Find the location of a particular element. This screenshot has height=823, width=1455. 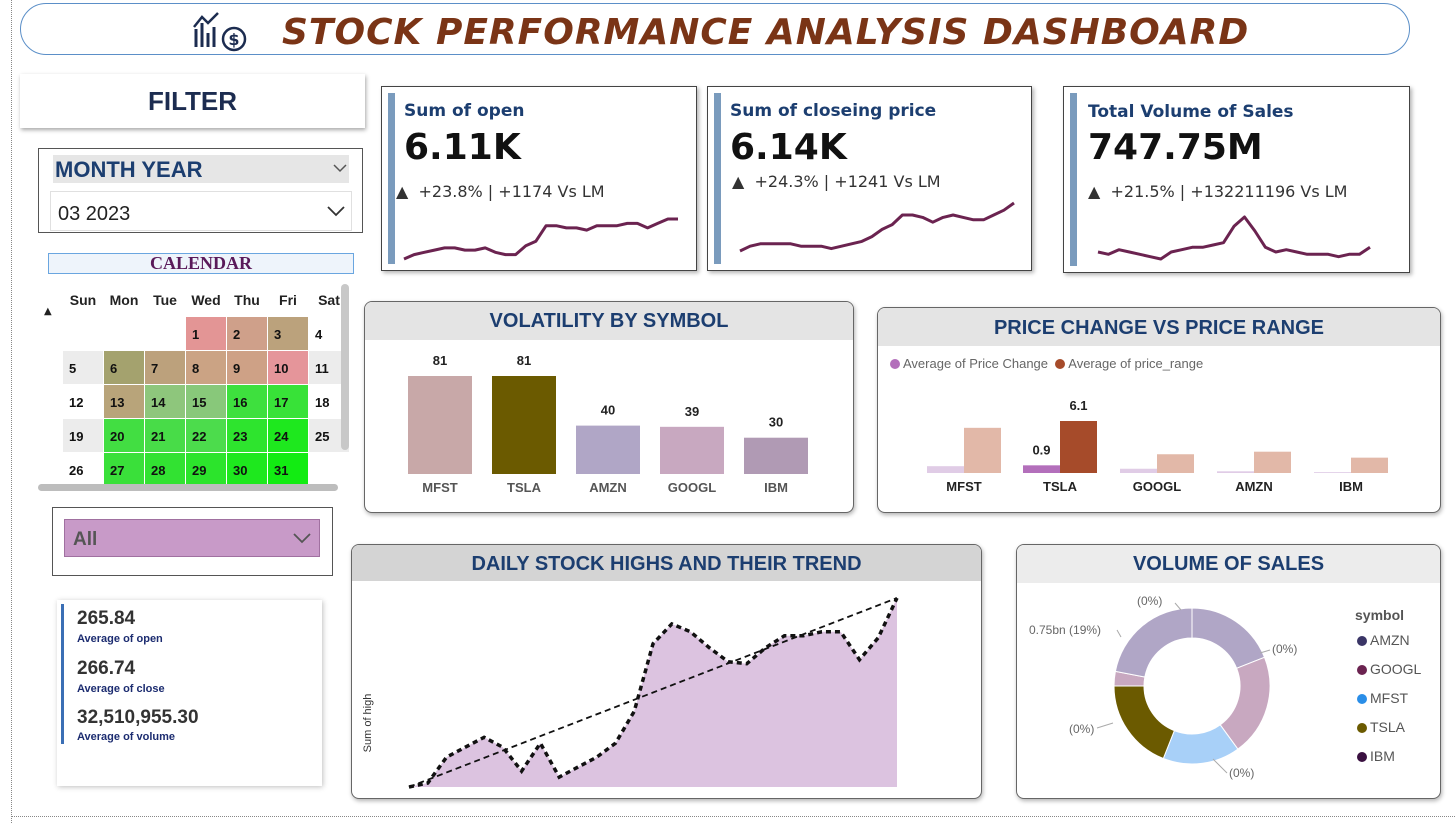

calendar-day: 30 is located at coordinates (247, 470).